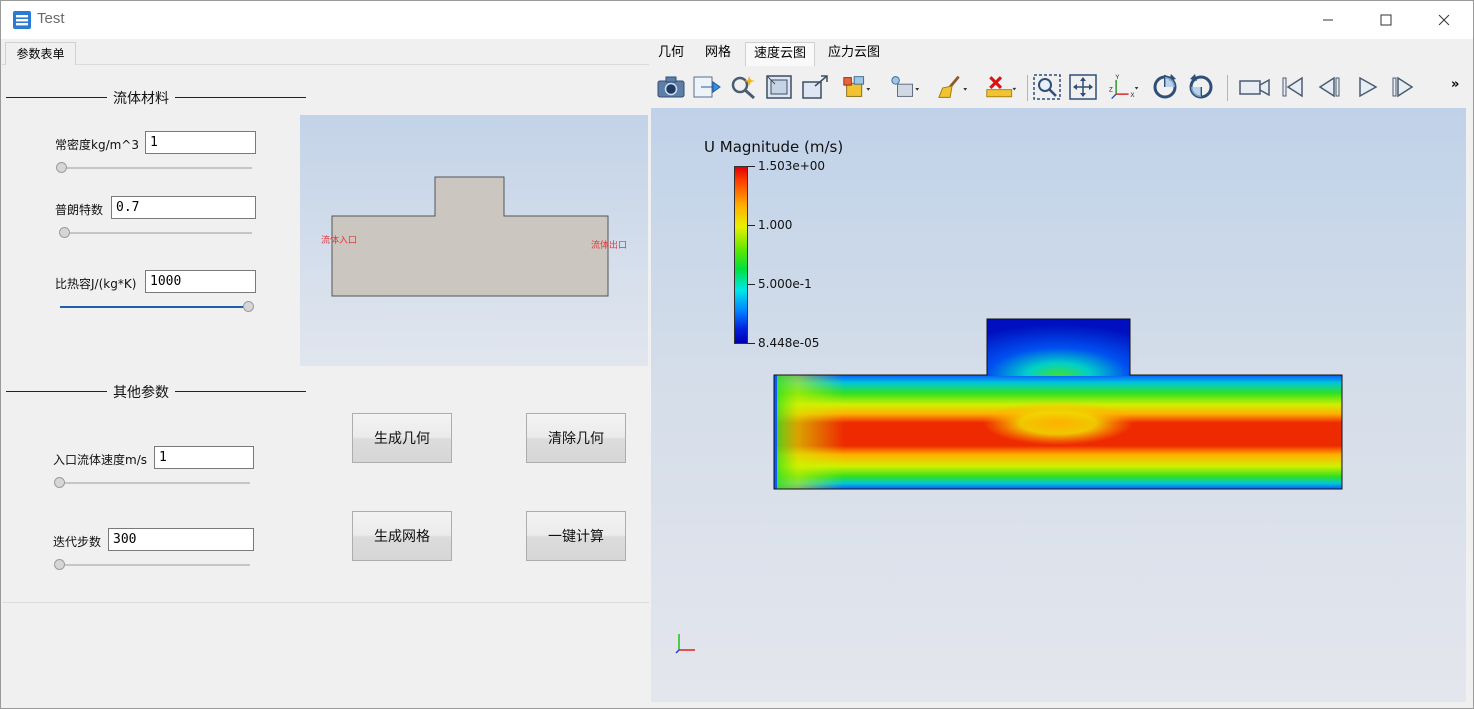 This screenshot has width=1474, height=709. What do you see at coordinates (718, 54) in the screenshot?
I see `tab-mesh: 网格` at bounding box center [718, 54].